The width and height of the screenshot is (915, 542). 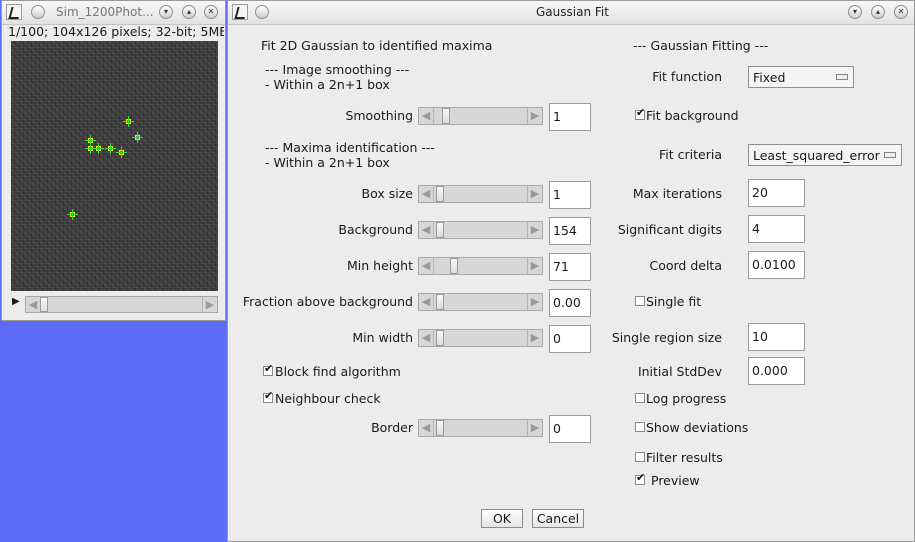 I want to click on log-progress-label: Log progress, so click(x=686, y=398).